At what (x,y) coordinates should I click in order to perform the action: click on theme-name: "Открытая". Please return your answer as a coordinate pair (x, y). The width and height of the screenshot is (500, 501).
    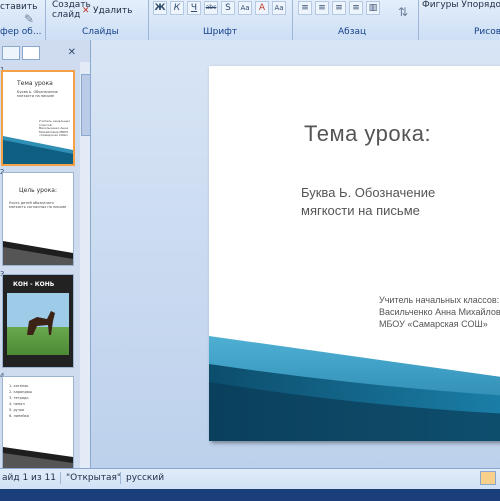
    Looking at the image, I should click on (94, 478).